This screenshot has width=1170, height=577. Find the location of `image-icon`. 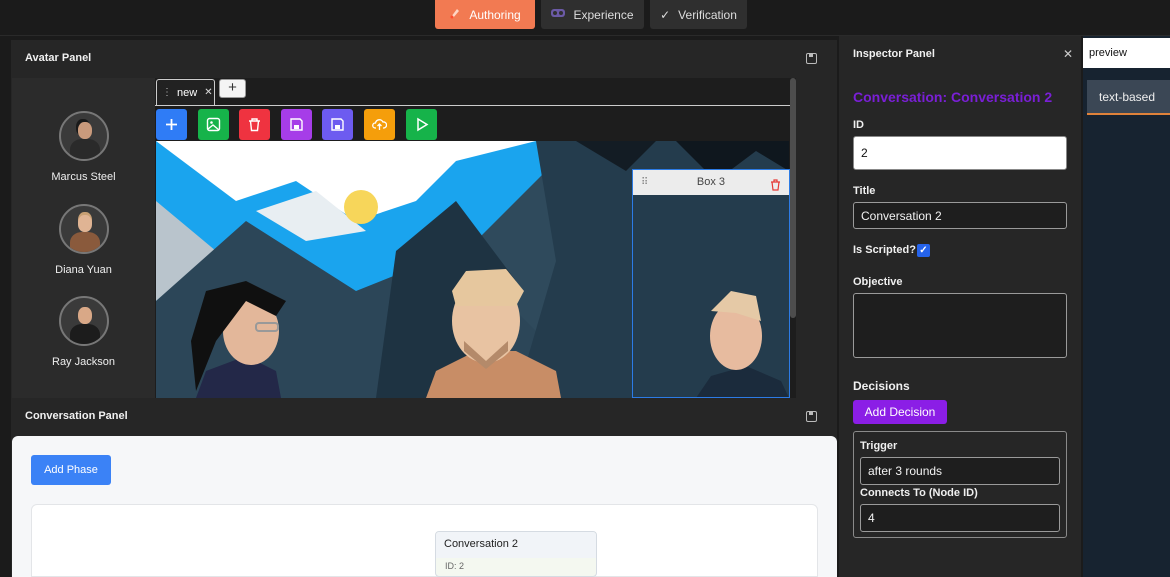

image-icon is located at coordinates (213, 124).